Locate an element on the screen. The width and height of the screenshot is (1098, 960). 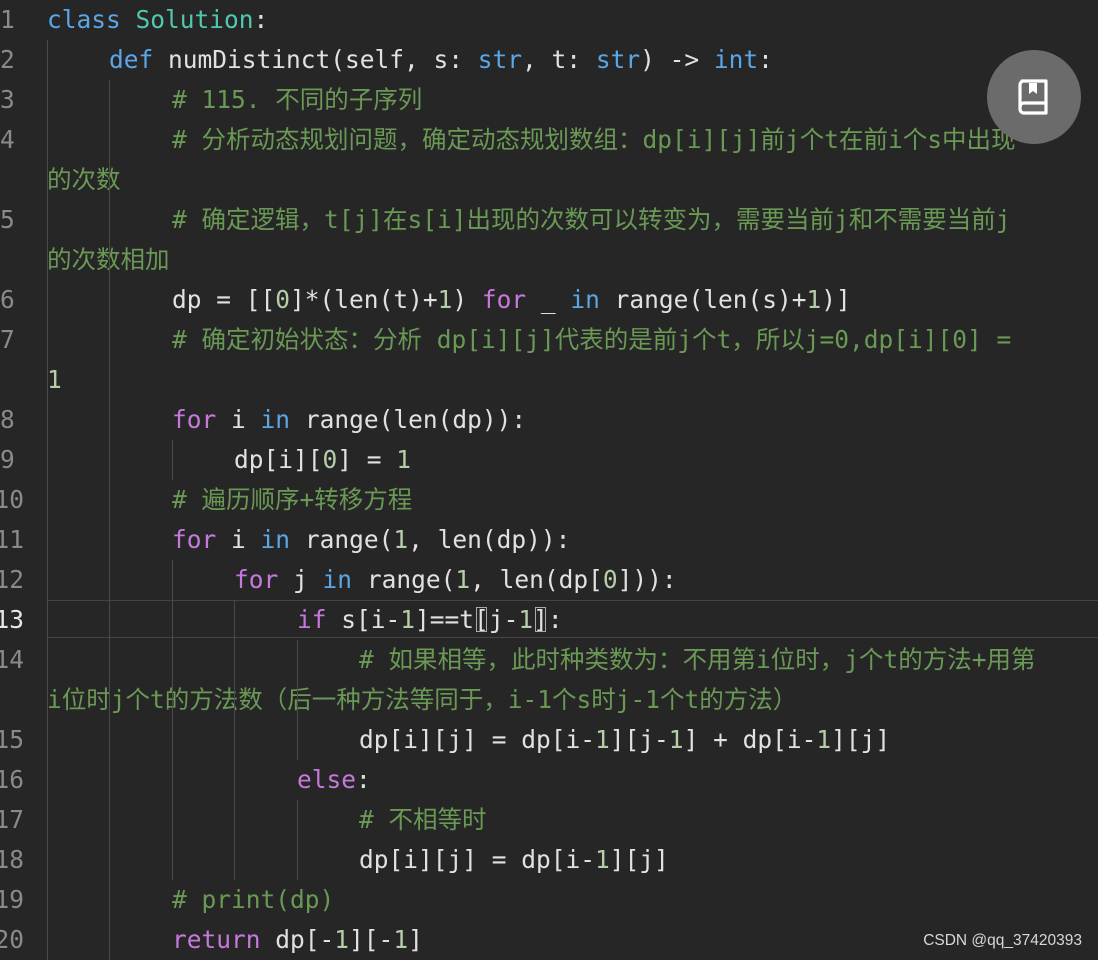
code-text: # 分析动态规划问题，确定动态规划数组：dp[i][j]前j个t在前i个s中出现 is located at coordinates (594, 139).